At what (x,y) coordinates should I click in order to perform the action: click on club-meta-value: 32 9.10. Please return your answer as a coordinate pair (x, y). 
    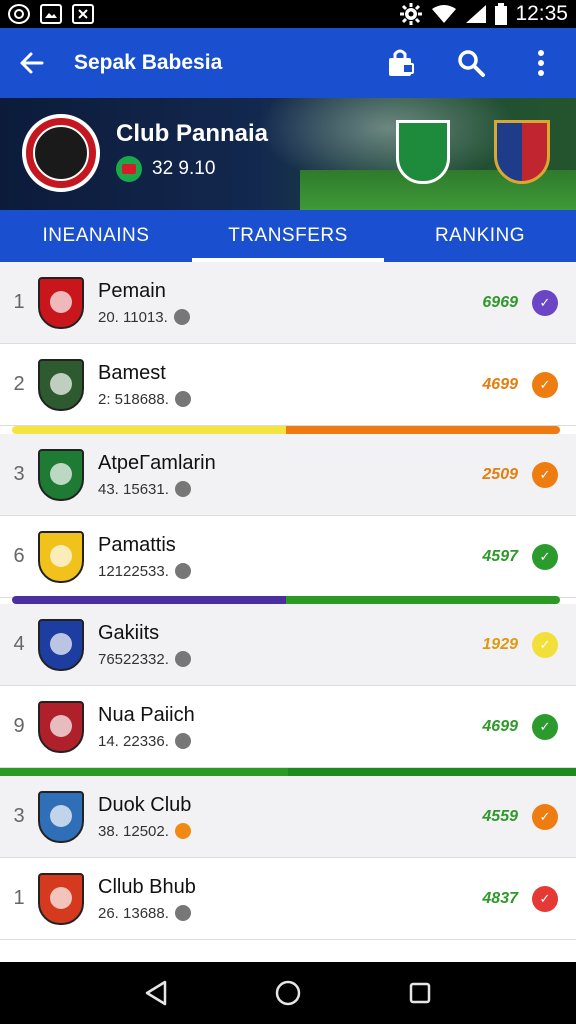
    Looking at the image, I should click on (184, 168).